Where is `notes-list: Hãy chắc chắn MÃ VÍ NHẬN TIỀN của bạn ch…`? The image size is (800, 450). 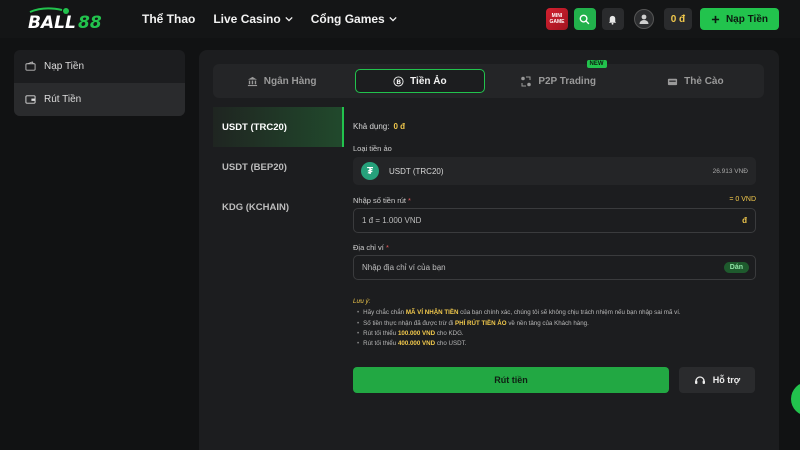
notes-list: Hãy chắc chắn MÃ VÍ NHẬN TIỀN của bạn ch… is located at coordinates (554, 328).